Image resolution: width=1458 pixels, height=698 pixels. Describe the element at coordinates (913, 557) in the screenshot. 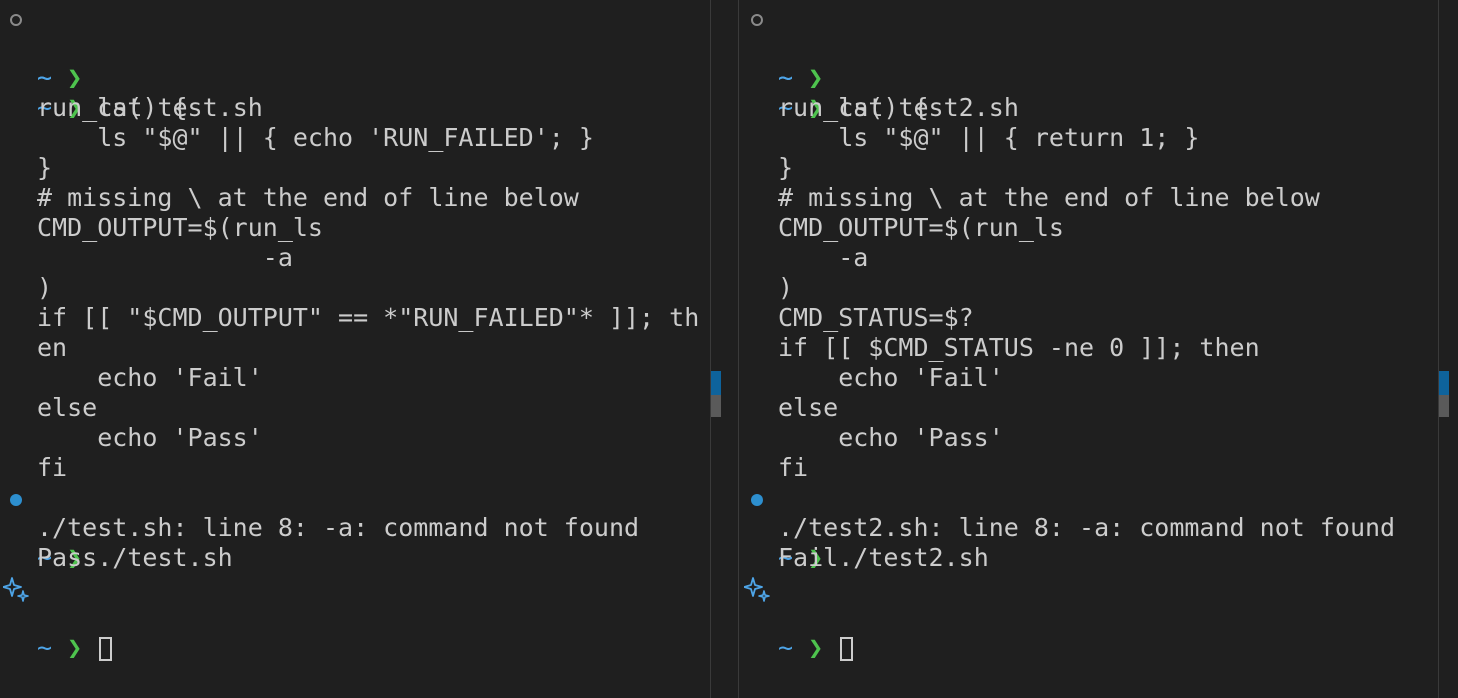

I see `command-text: ./test2.sh` at that location.